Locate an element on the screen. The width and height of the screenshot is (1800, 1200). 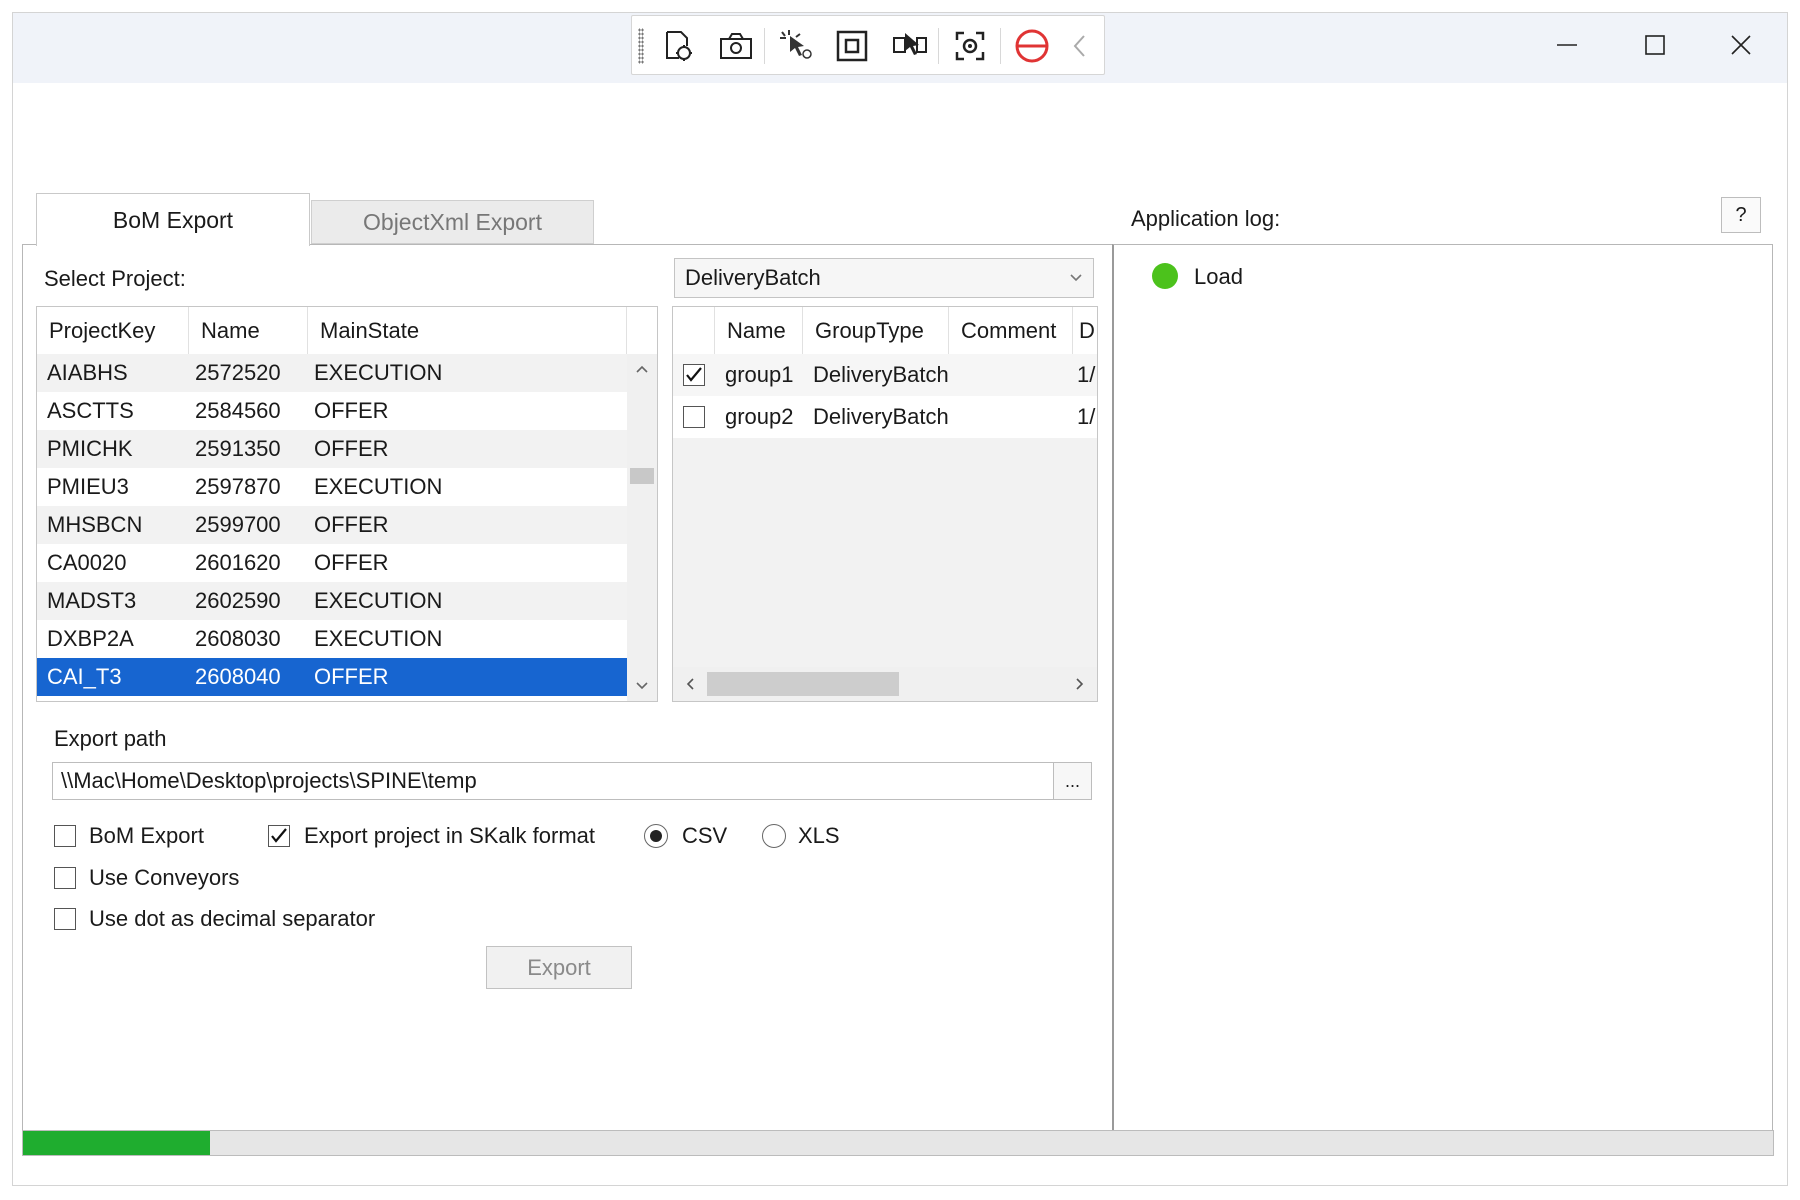
scroll-thumb is located at coordinates (642, 476).